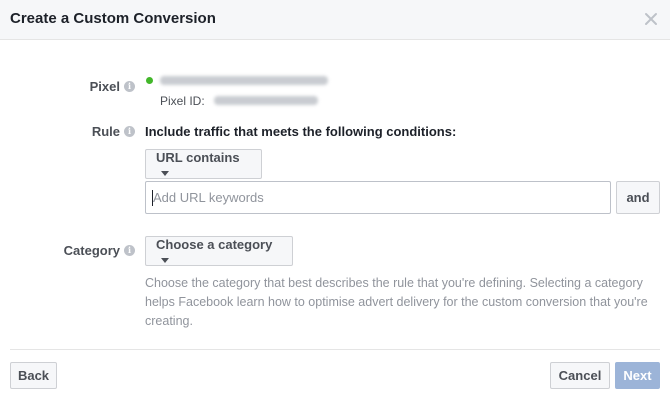 The image size is (670, 400). I want to click on cancel-button: Cancel, so click(580, 375).